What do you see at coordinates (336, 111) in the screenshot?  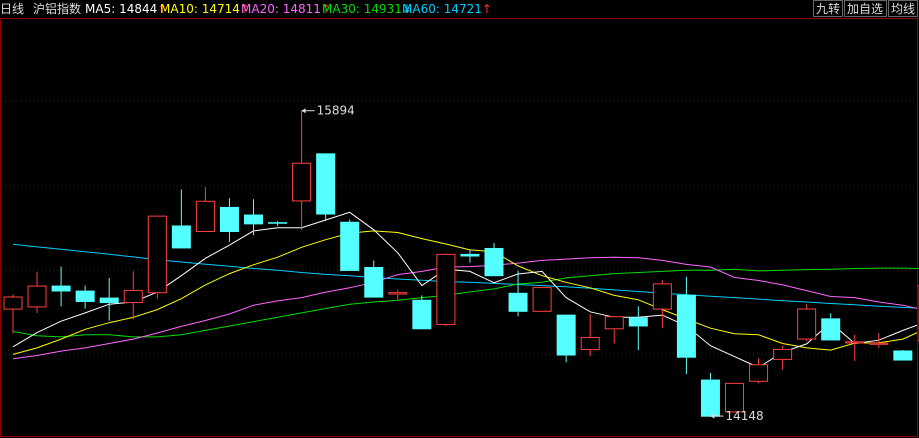 I see `high-price-label: 15894` at bounding box center [336, 111].